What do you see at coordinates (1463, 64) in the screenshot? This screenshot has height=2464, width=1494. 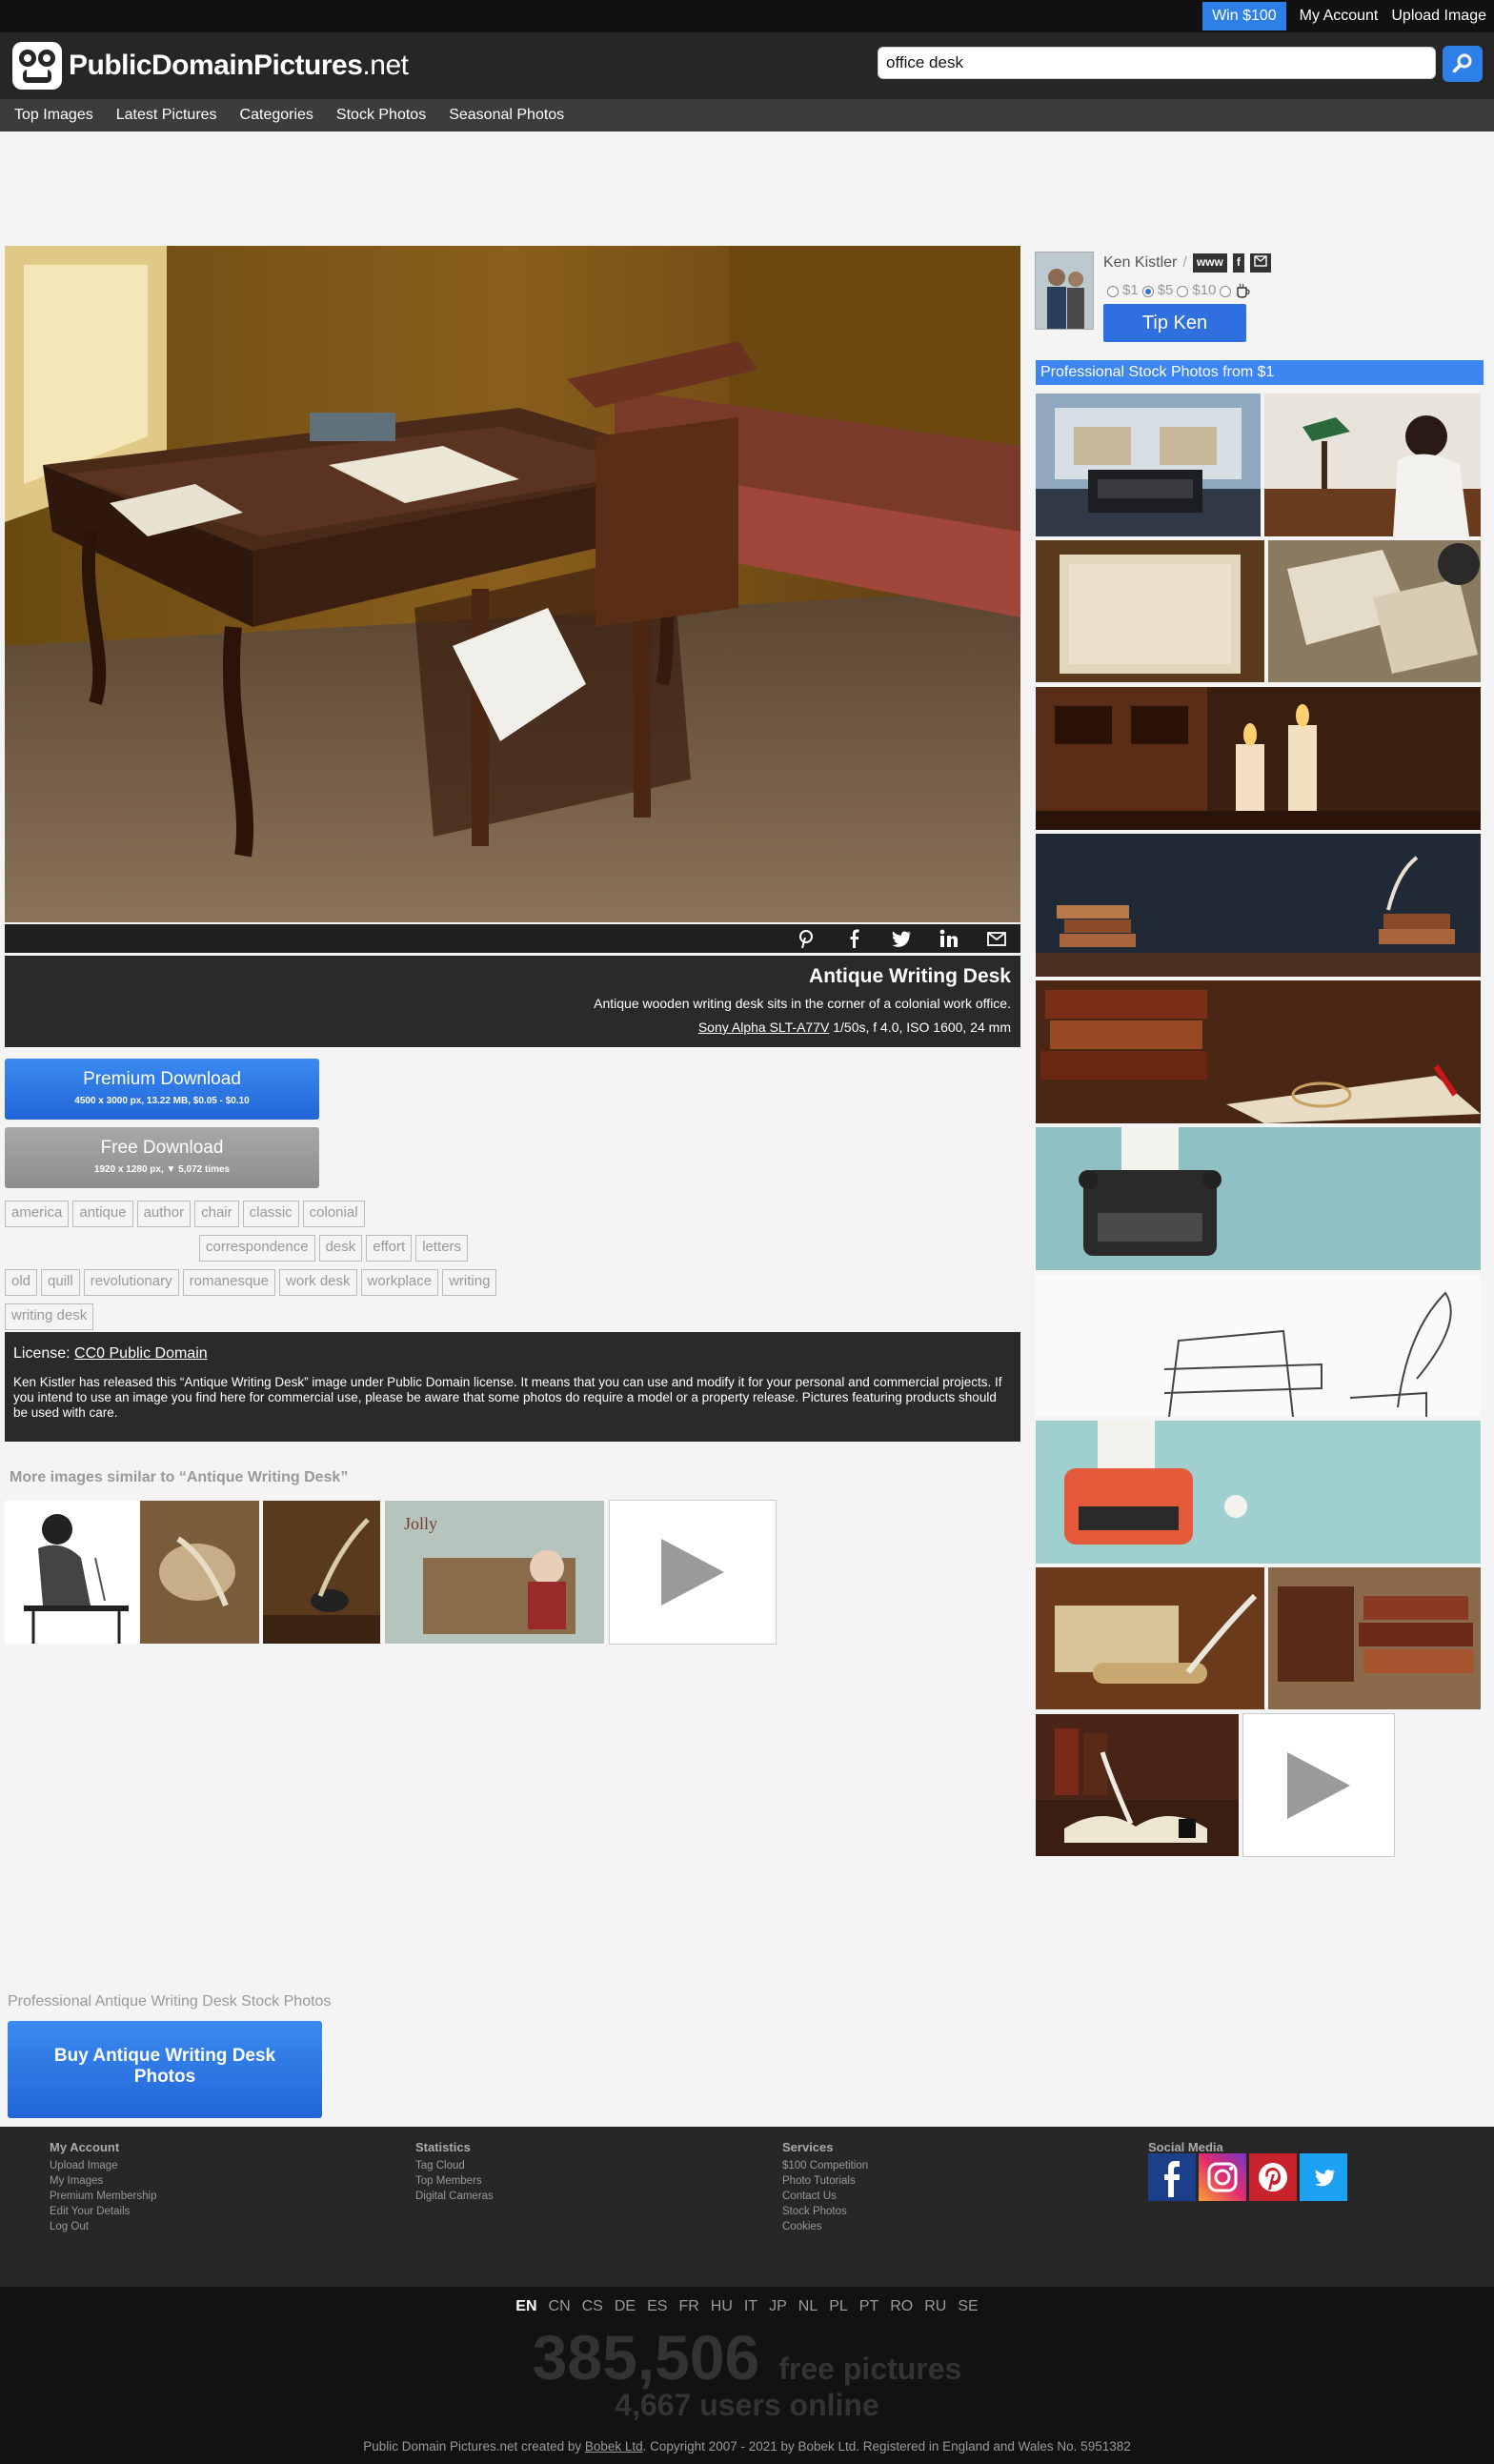 I see `search-button` at bounding box center [1463, 64].